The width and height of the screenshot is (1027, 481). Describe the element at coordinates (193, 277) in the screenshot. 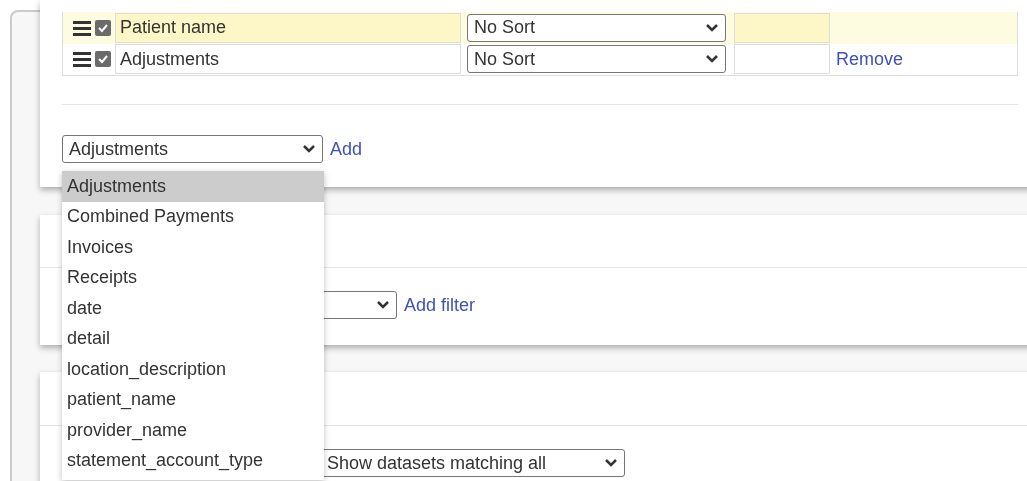

I see `dropdown-option: Receipts` at that location.